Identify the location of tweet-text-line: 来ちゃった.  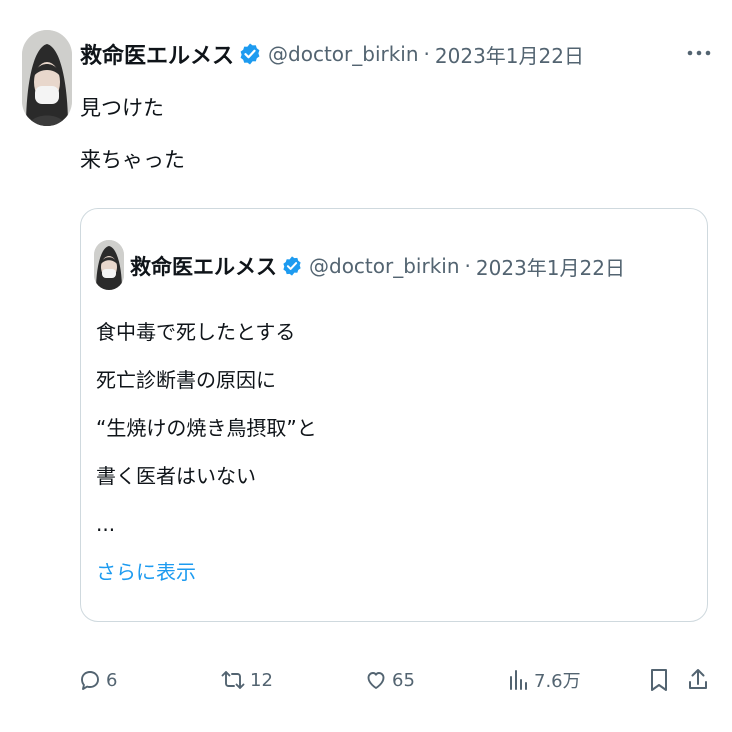
(132, 160).